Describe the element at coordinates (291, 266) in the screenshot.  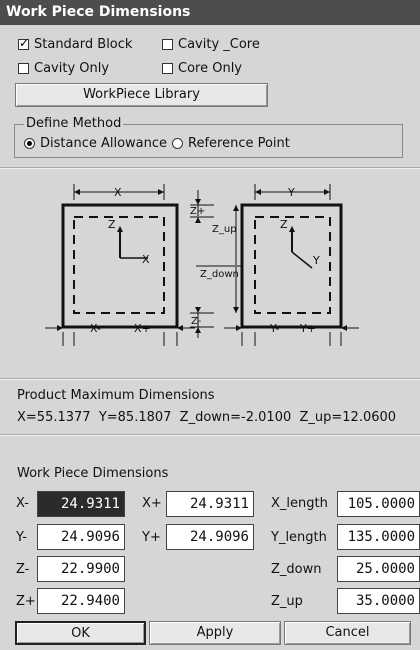
I see `workpiece-outline-yz` at that location.